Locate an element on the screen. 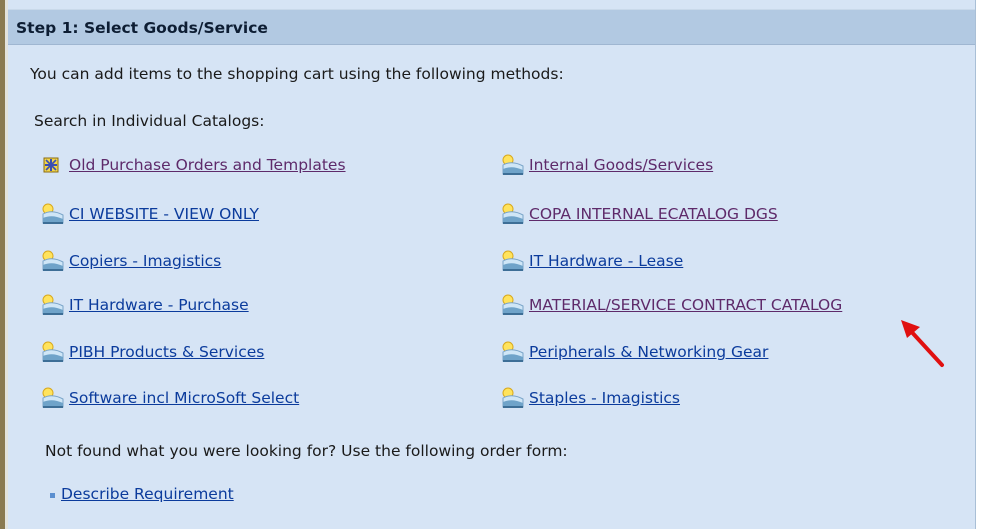 The width and height of the screenshot is (985, 529). catalog-link-label: IT Hardware - Purchase is located at coordinates (159, 305).